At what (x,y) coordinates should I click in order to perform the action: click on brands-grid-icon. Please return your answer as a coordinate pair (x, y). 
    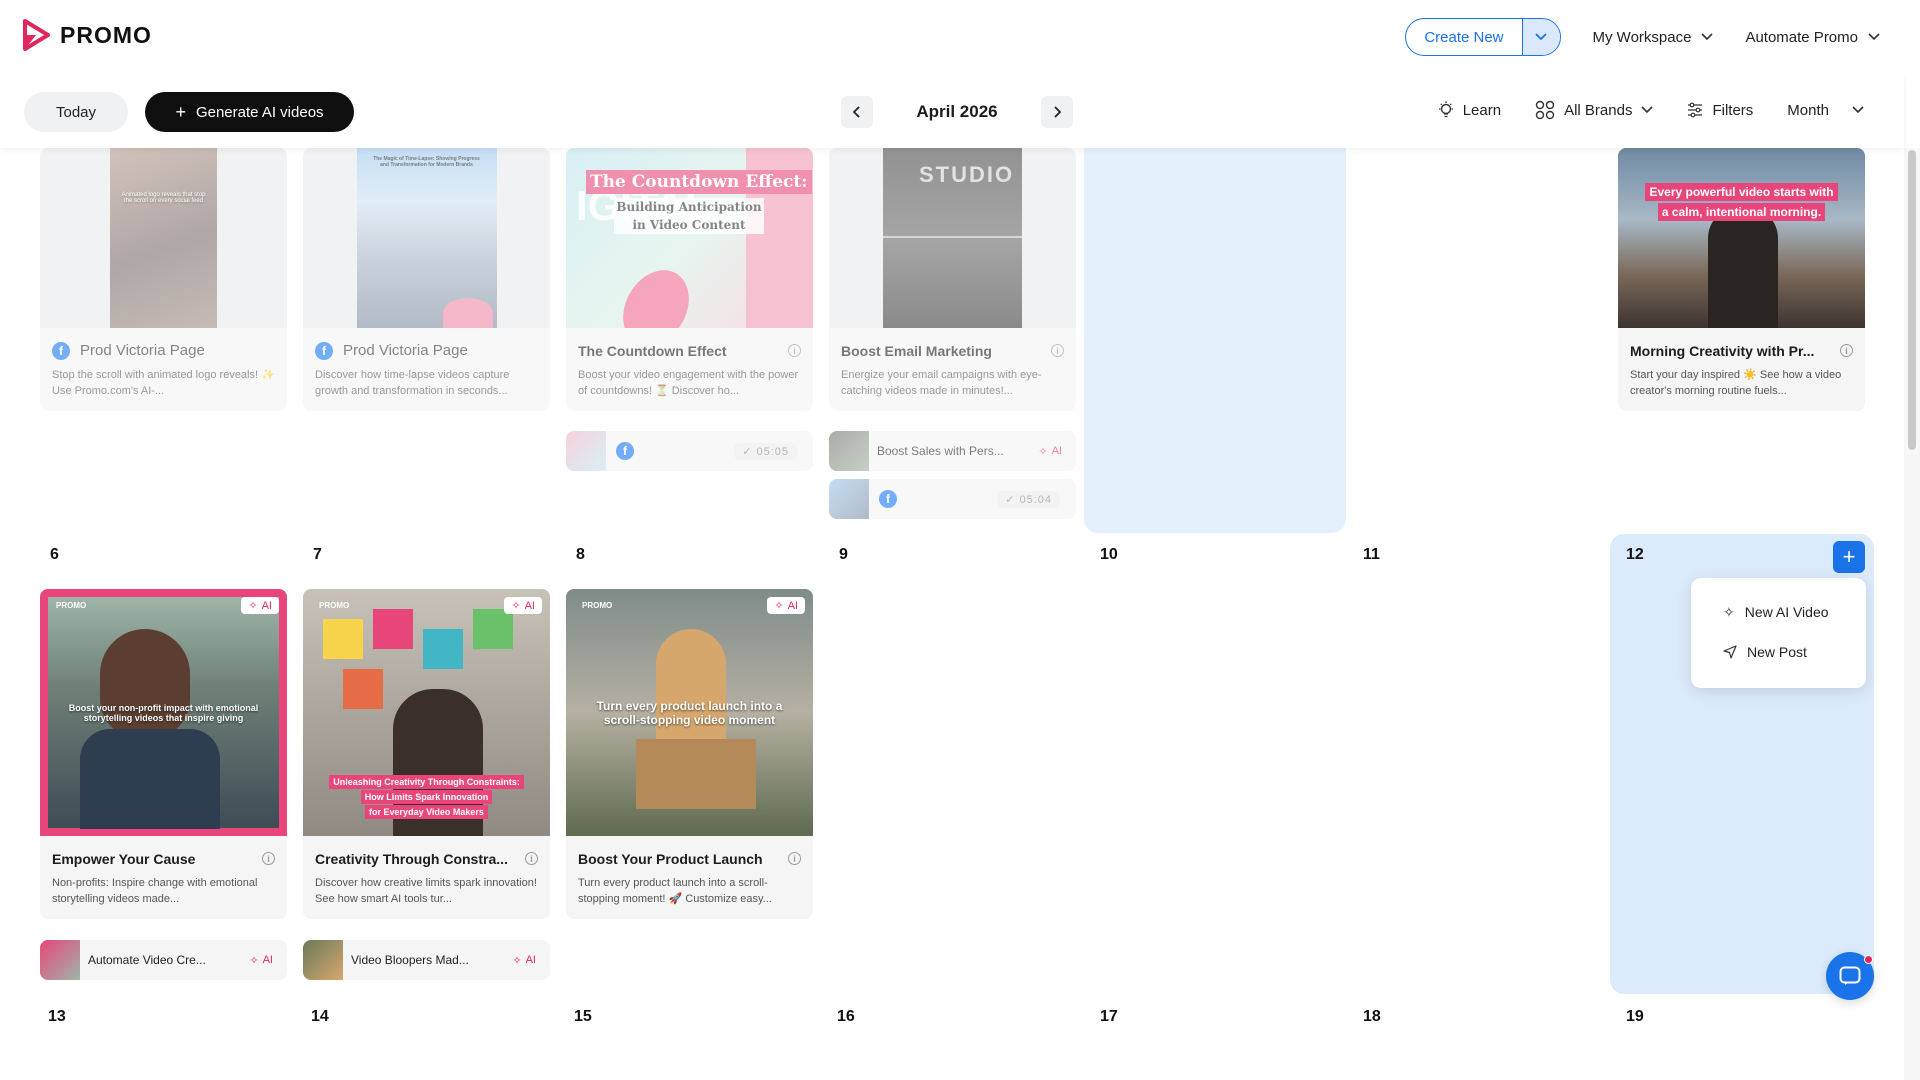
    Looking at the image, I should click on (1545, 110).